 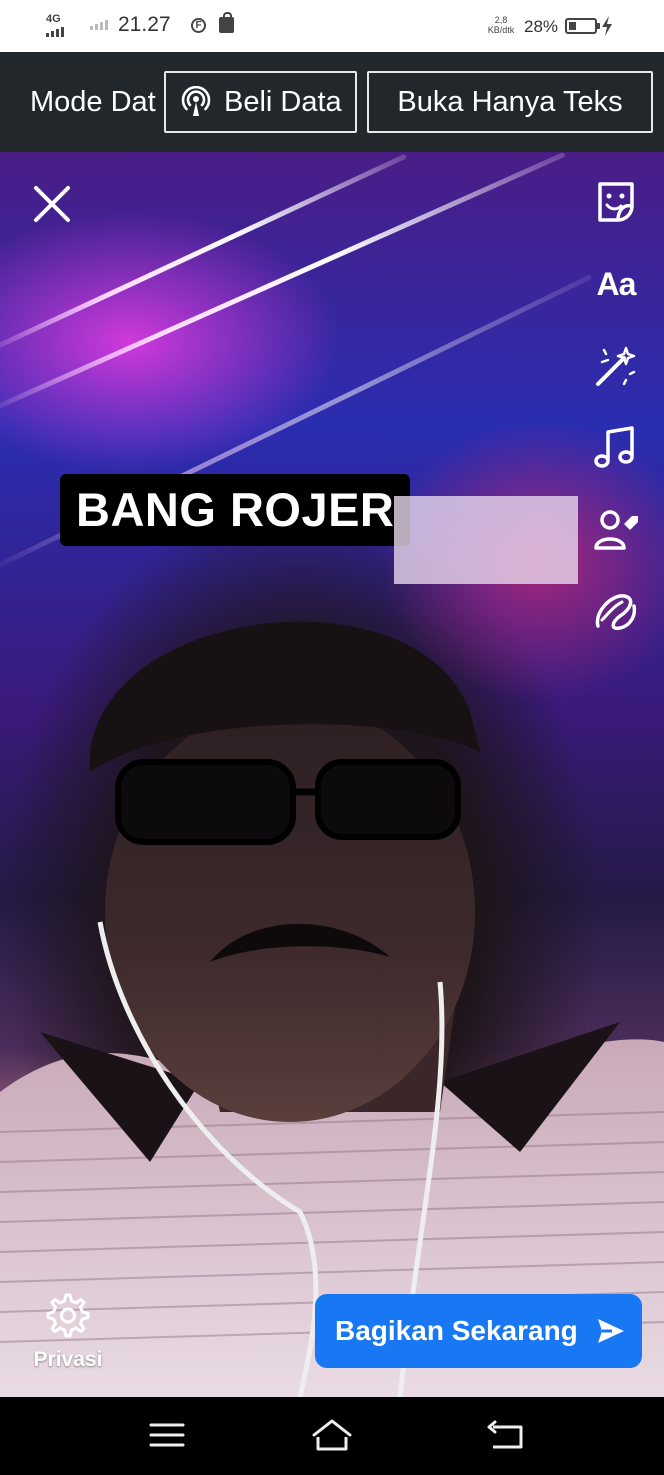 What do you see at coordinates (332, 26) in the screenshot?
I see `status-bar: 4G 21.27 F 2,8 KB/dtk 28%` at bounding box center [332, 26].